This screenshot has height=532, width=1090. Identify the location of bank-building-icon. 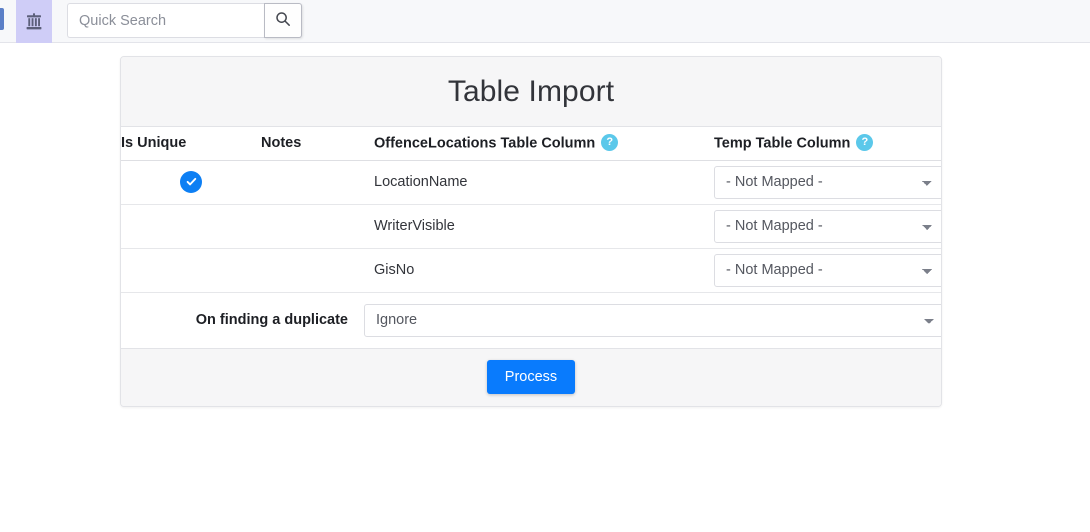
(34, 21).